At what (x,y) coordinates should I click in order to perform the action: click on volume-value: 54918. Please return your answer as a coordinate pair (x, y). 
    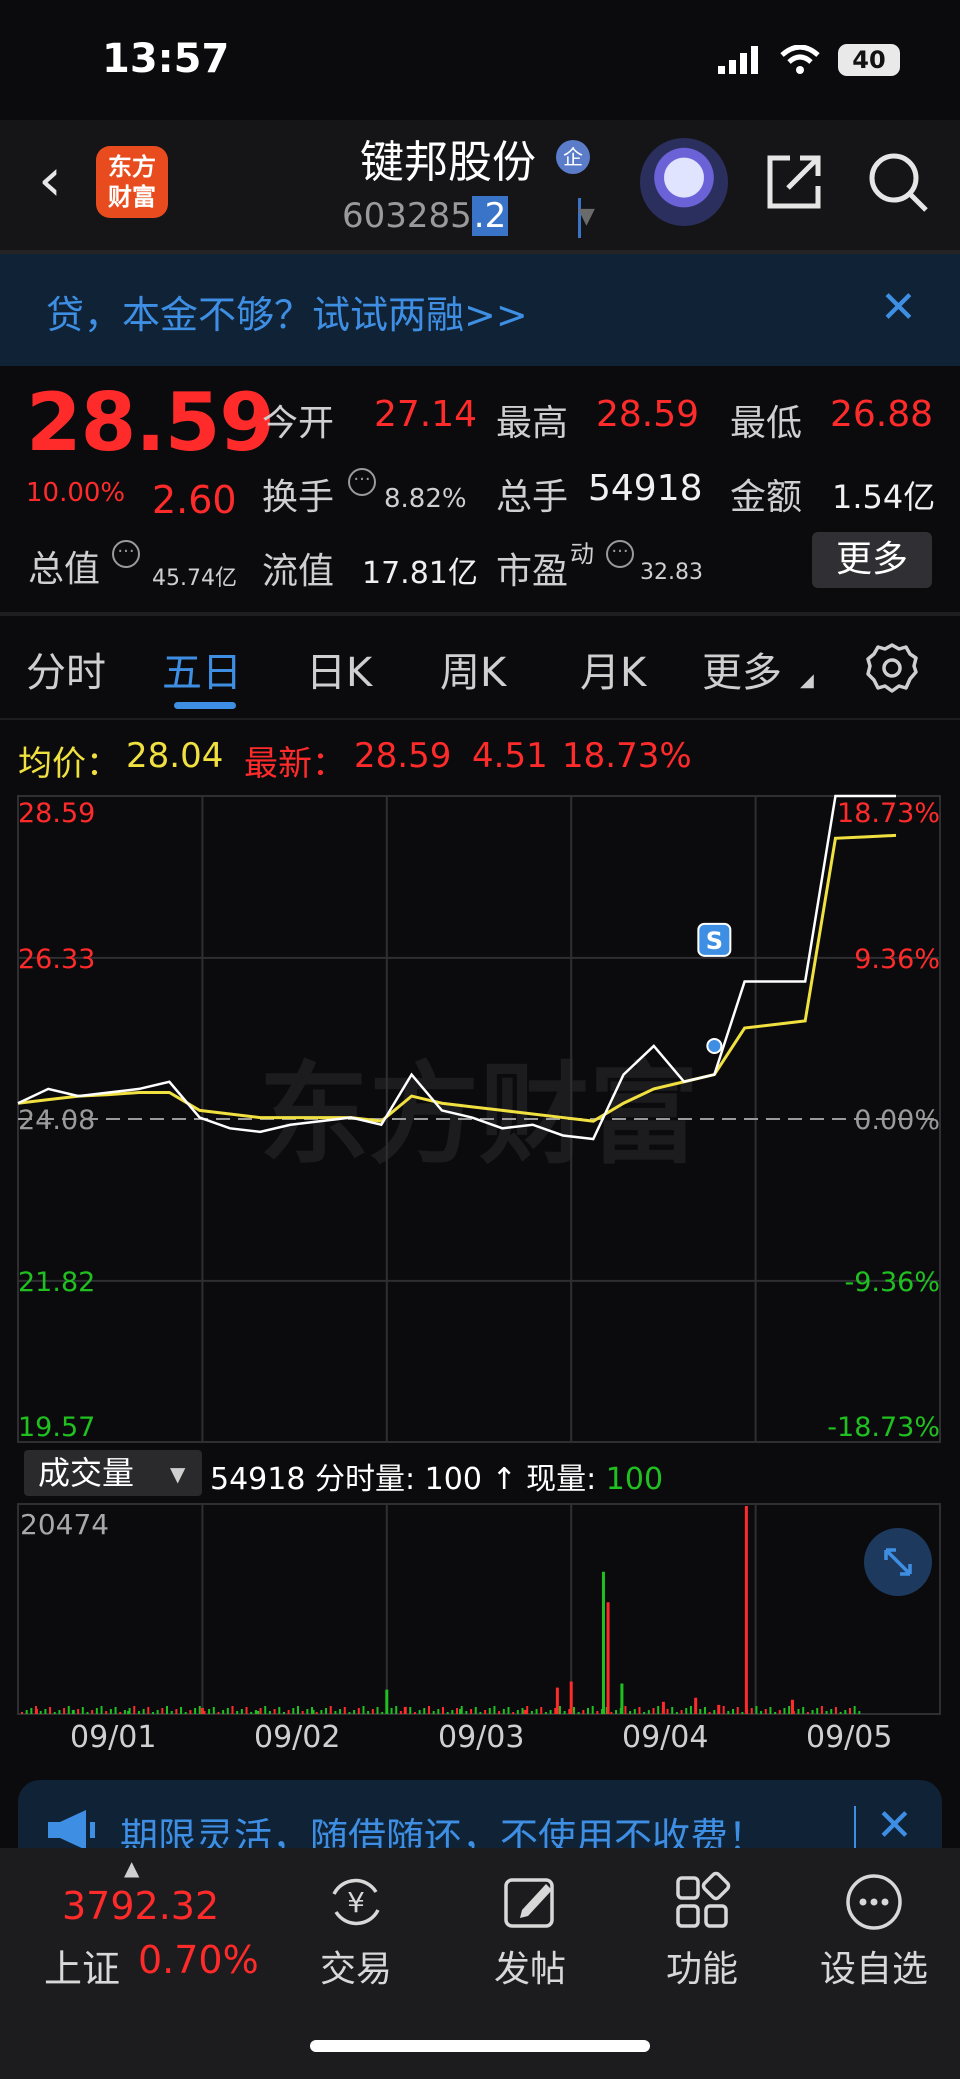
    Looking at the image, I should click on (645, 488).